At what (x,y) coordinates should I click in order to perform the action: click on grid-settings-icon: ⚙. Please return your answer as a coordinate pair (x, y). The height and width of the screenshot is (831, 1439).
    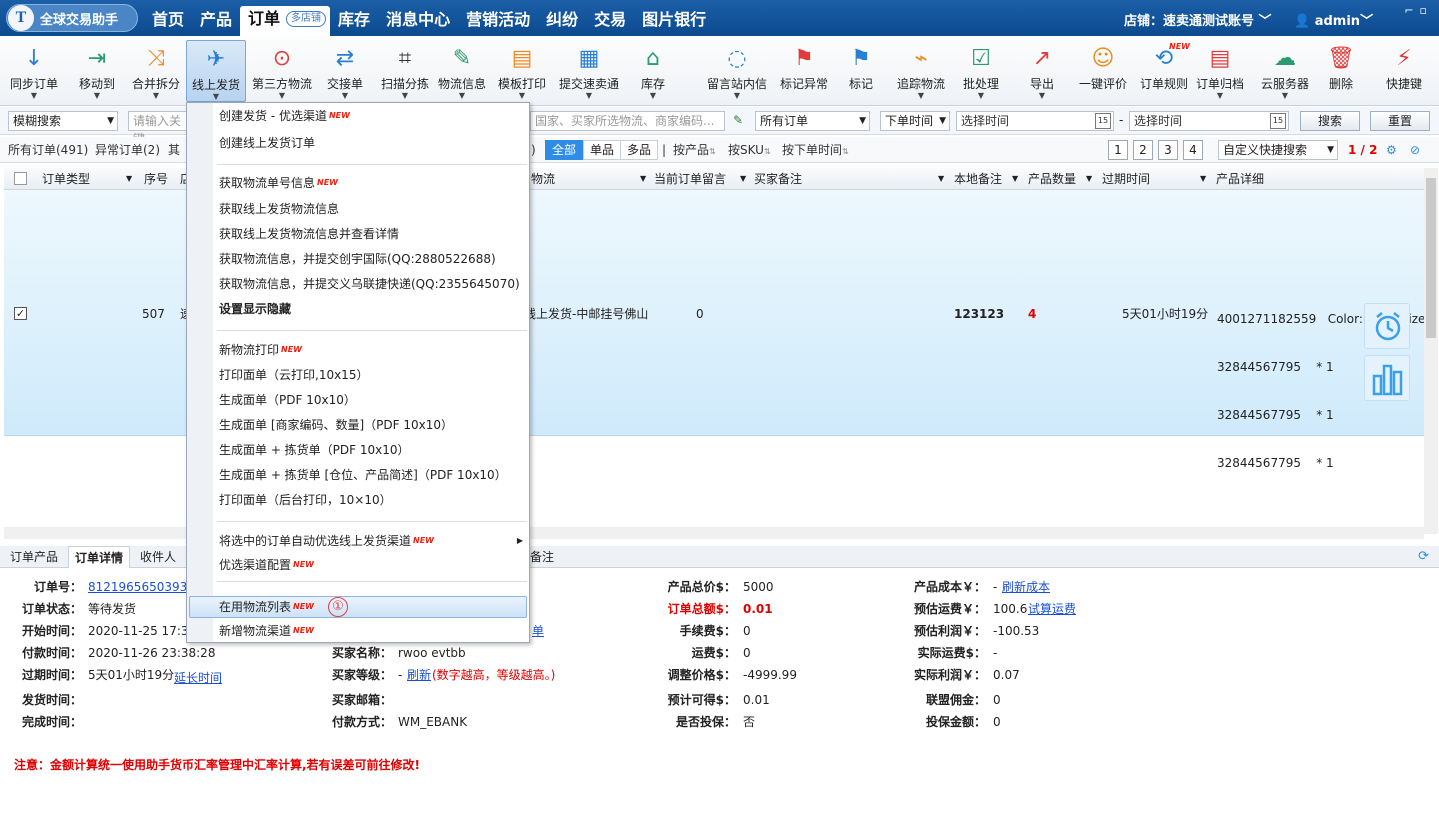
    Looking at the image, I should click on (1391, 150).